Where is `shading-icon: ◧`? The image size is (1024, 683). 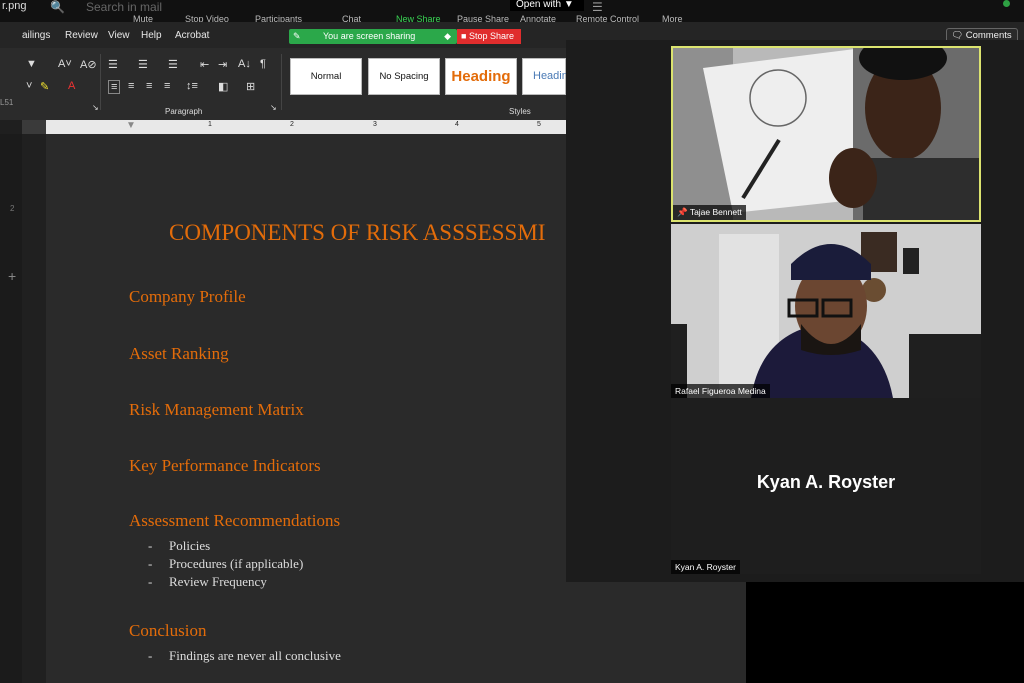
shading-icon: ◧ is located at coordinates (223, 86).